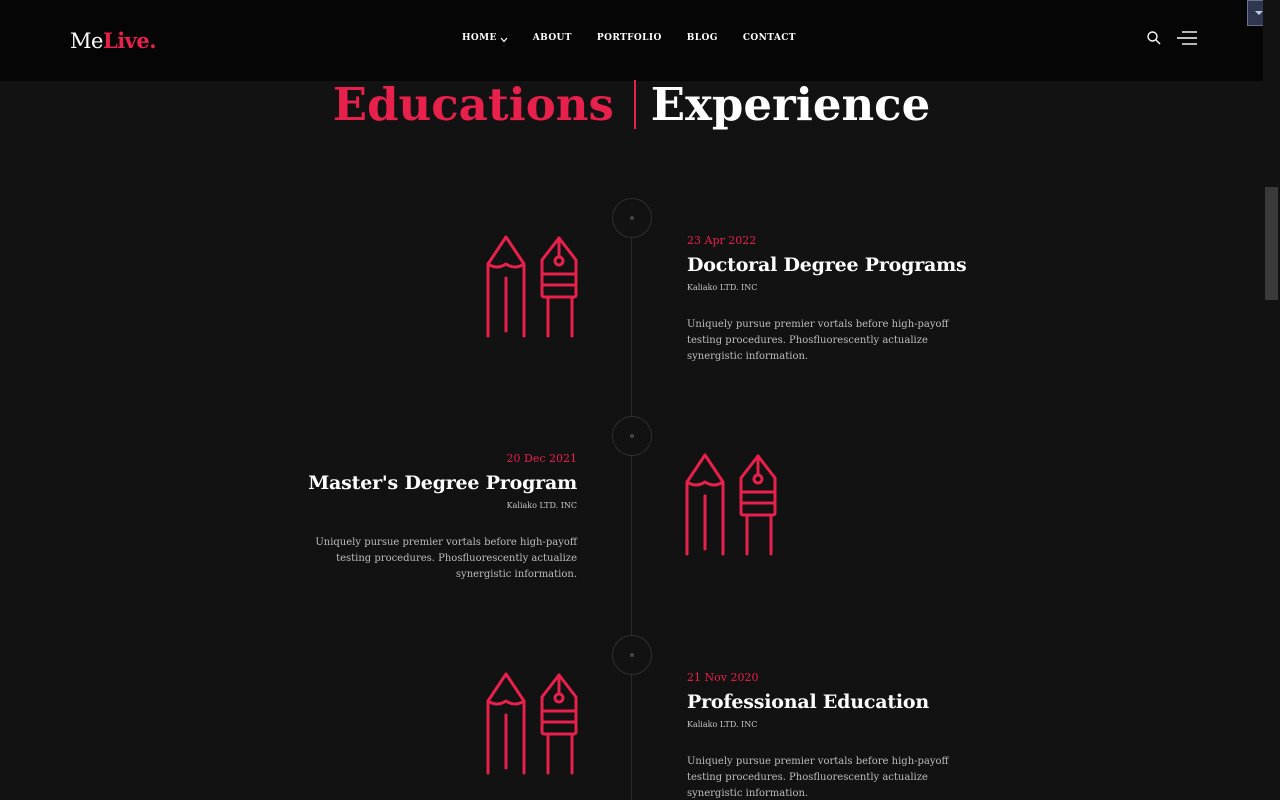 This screenshot has height=800, width=1280. What do you see at coordinates (827, 265) in the screenshot?
I see `entry-title: Doctoral Degree Programs` at bounding box center [827, 265].